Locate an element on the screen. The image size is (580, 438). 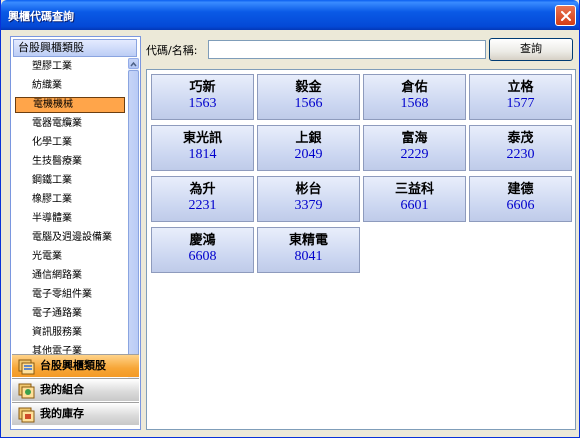
category-item: 電機機械 is located at coordinates (70, 105).